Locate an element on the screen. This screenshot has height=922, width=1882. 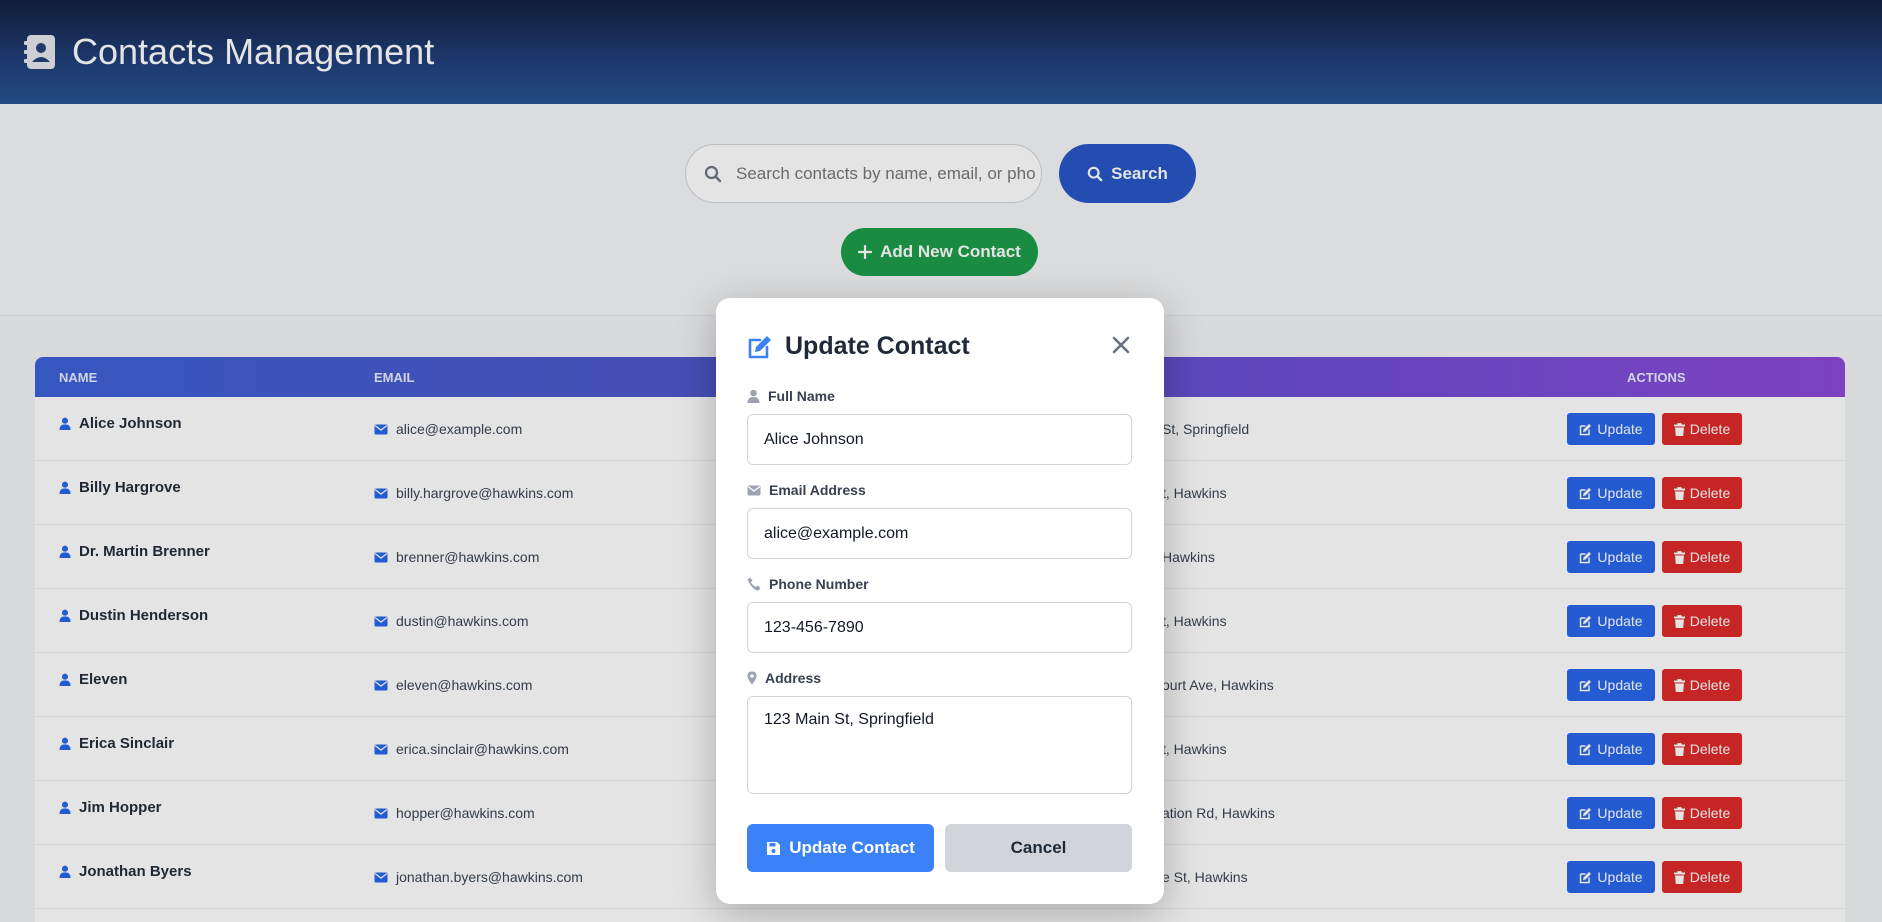
user-icon is located at coordinates (753, 396).